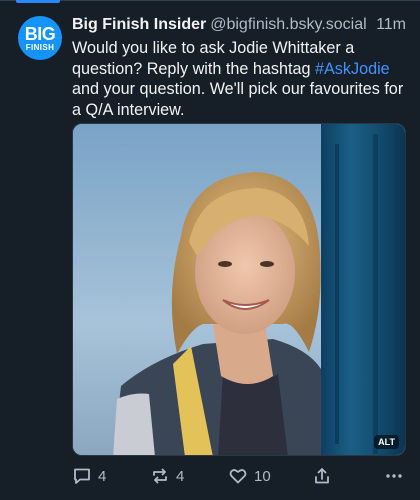 The width and height of the screenshot is (420, 500). What do you see at coordinates (262, 476) in the screenshot?
I see `like-count: 10` at bounding box center [262, 476].